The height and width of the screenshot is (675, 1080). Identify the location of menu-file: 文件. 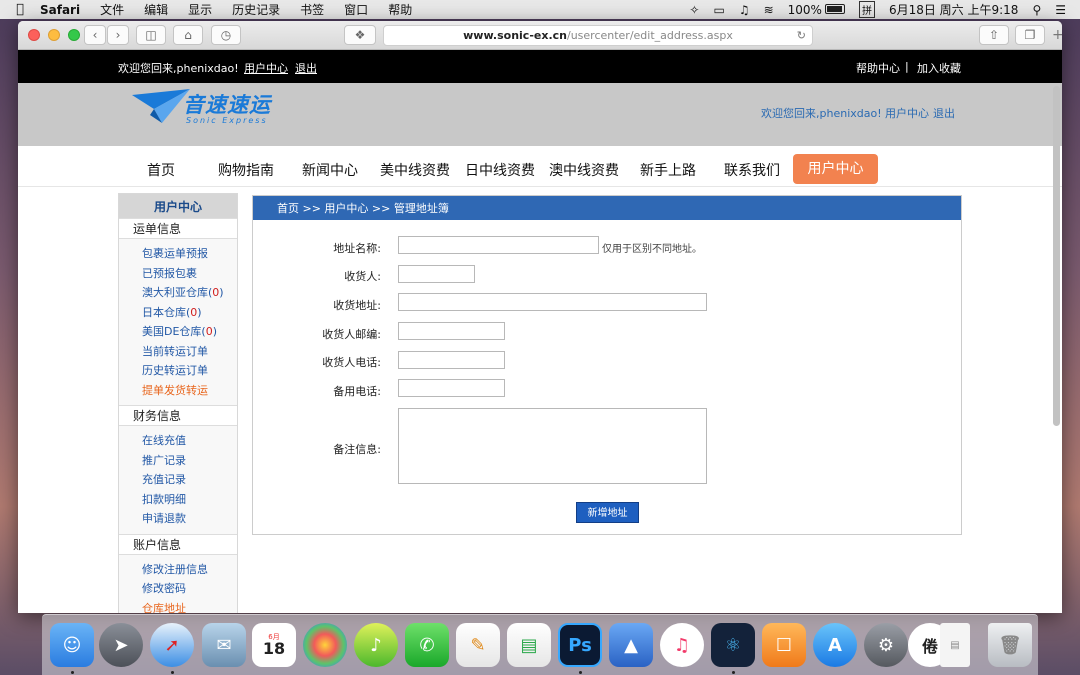
(112, 9).